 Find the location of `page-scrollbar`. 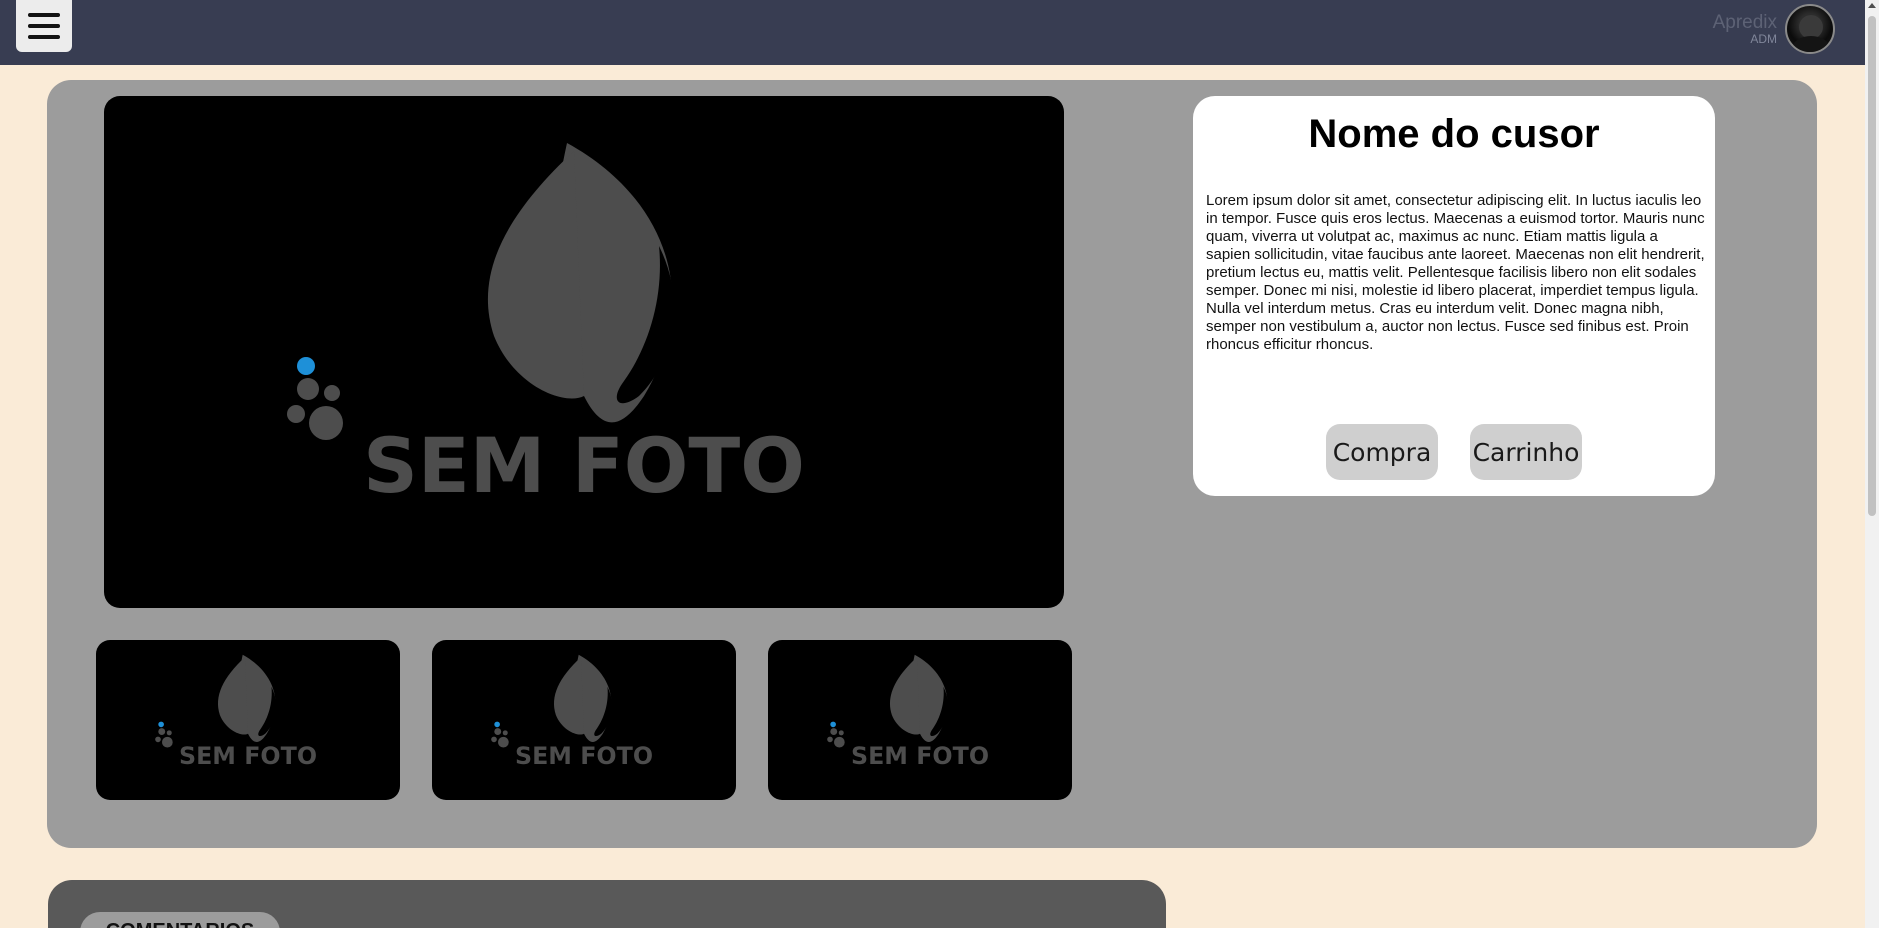

page-scrollbar is located at coordinates (1872, 464).